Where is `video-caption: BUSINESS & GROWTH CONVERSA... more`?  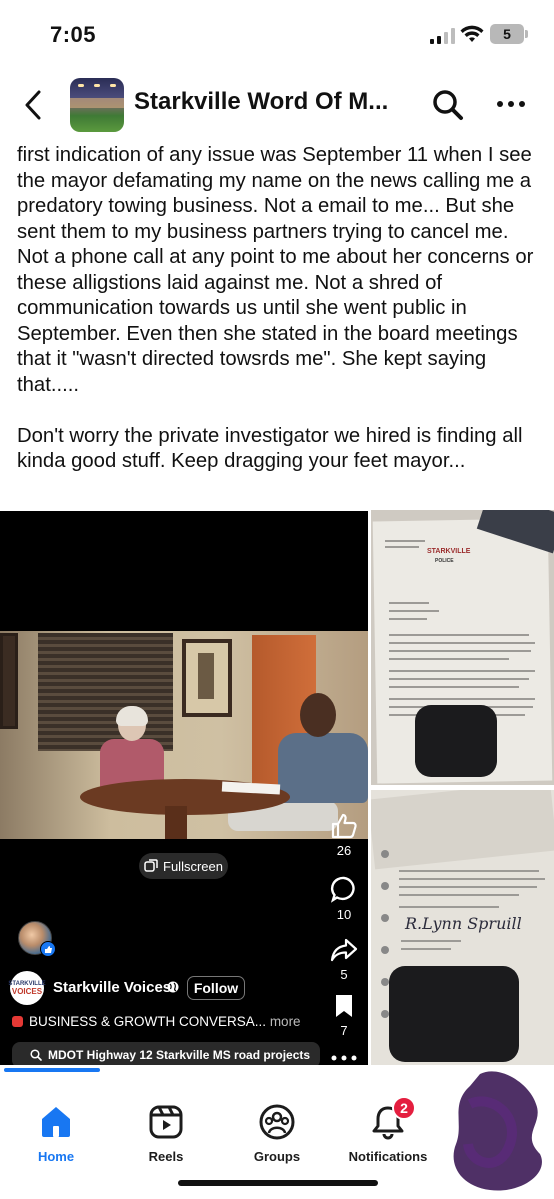
video-caption: BUSINESS & GROWTH CONVERSA... more is located at coordinates (156, 1021).